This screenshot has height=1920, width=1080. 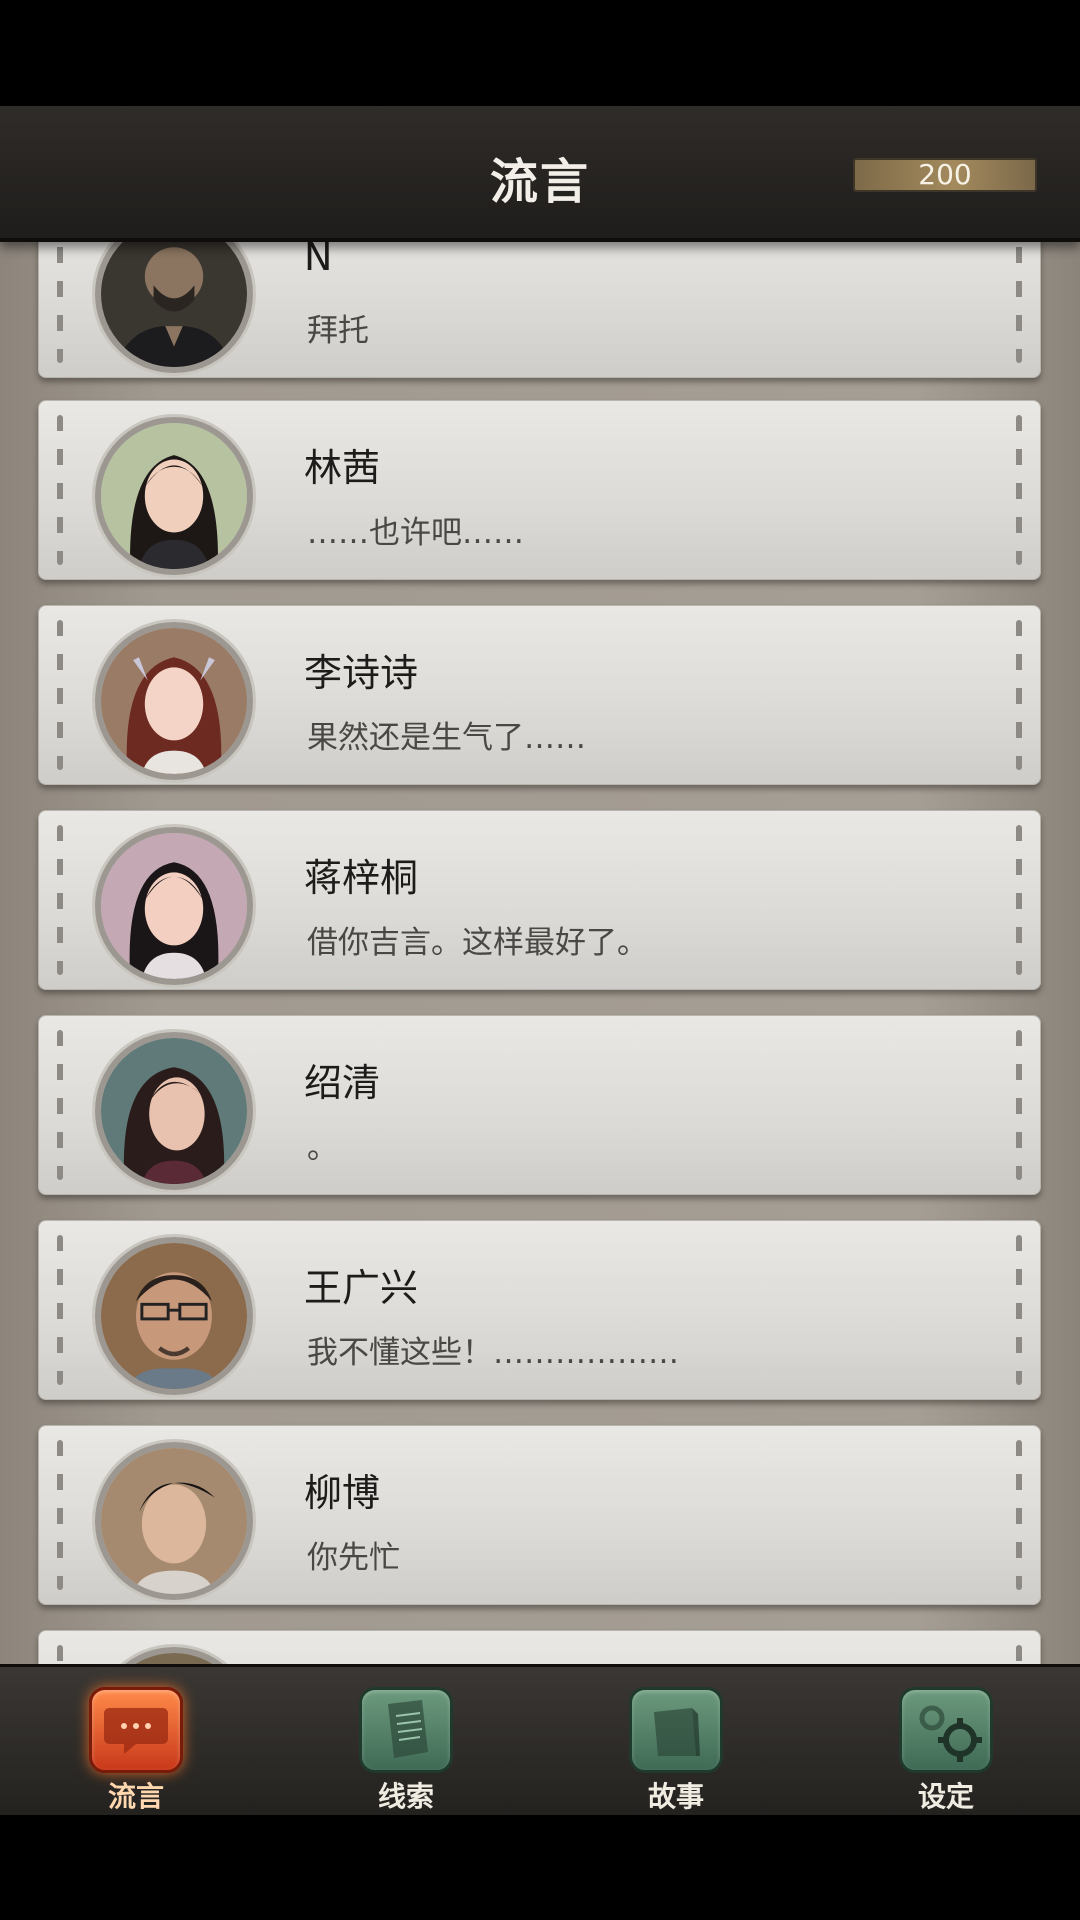 I want to click on contact-name: 李诗诗, so click(x=361, y=673).